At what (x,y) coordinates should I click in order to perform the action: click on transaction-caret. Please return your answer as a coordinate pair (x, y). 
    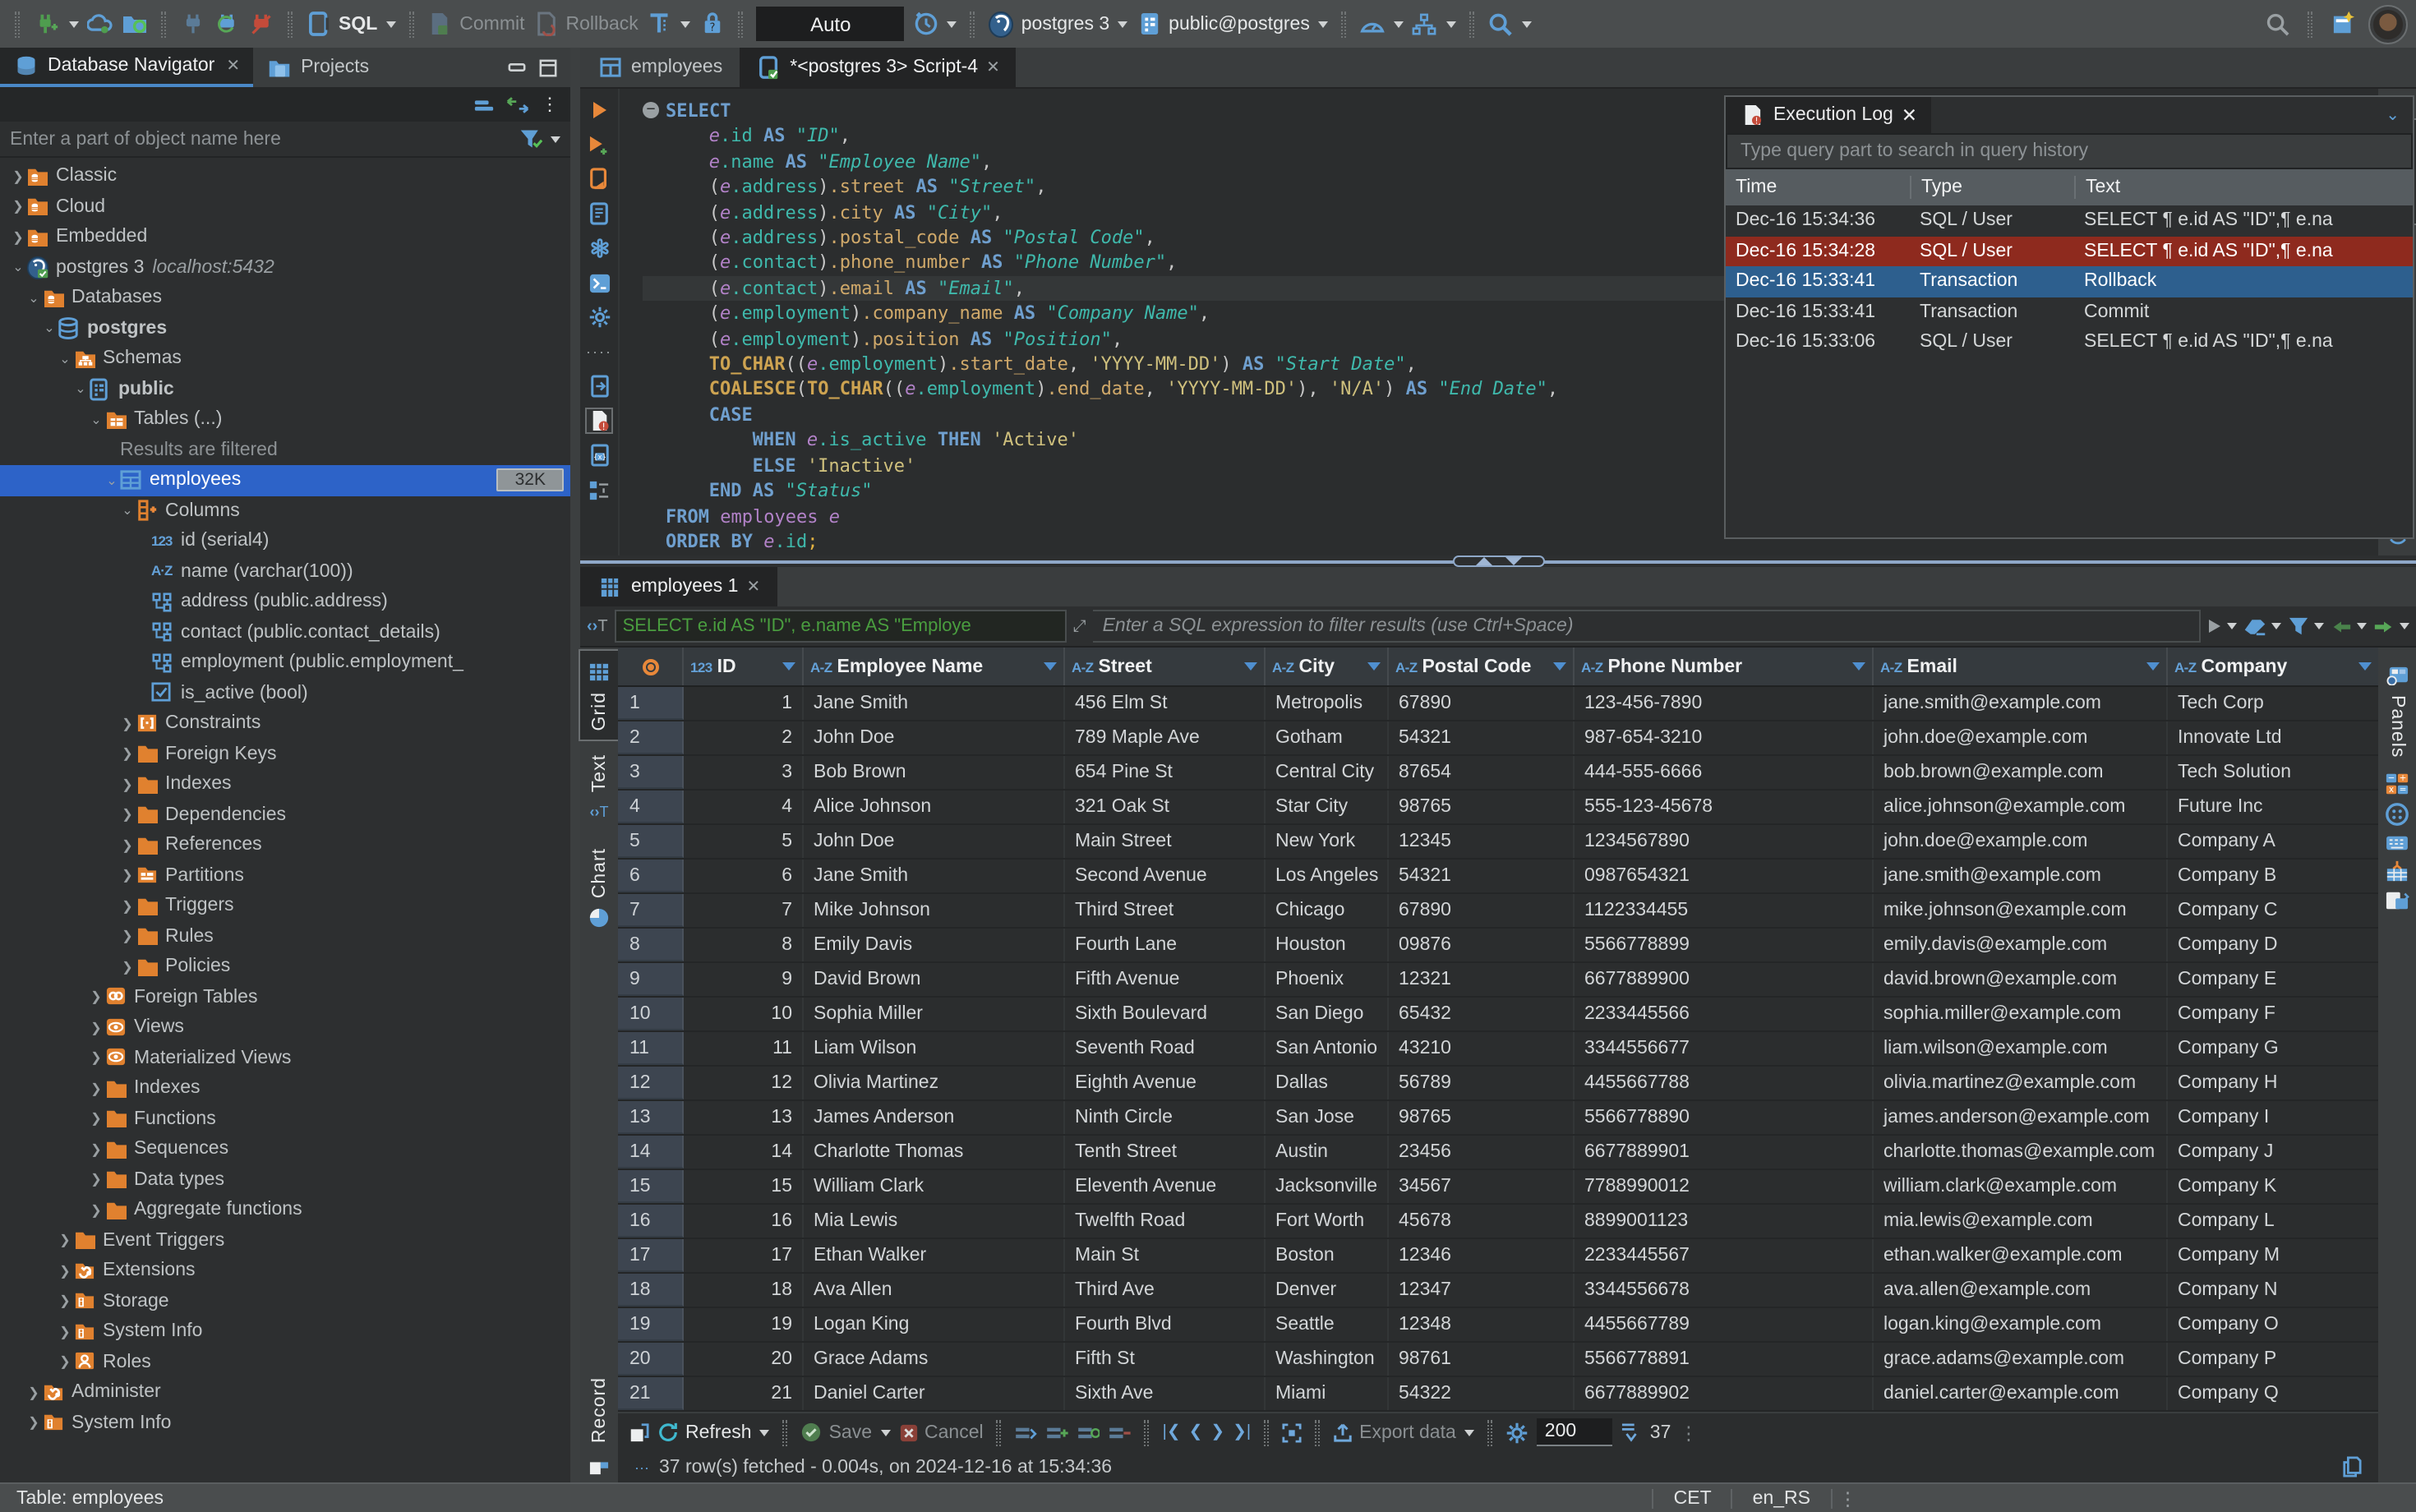
    Looking at the image, I should click on (686, 24).